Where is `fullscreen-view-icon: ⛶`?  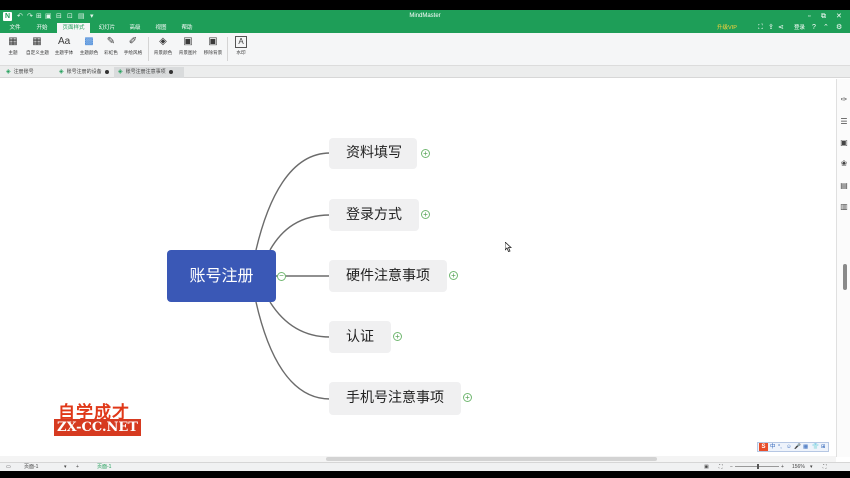
fullscreen-view-icon: ⛶ is located at coordinates (721, 467).